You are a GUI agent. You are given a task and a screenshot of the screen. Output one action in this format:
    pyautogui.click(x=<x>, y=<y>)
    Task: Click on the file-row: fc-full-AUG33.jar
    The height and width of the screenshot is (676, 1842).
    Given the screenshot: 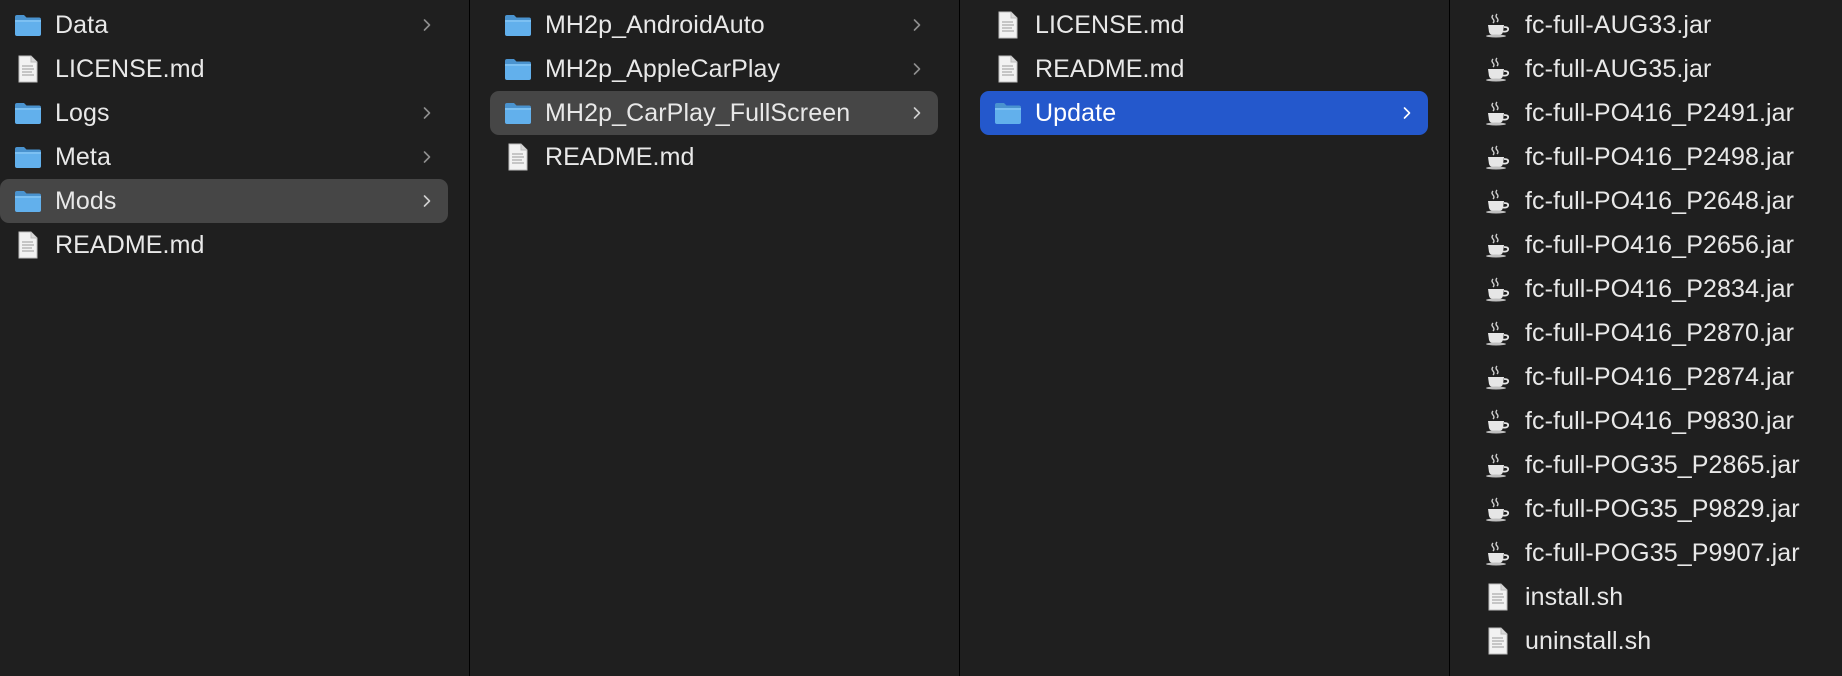 What is the action you would take?
    pyautogui.click(x=1655, y=25)
    